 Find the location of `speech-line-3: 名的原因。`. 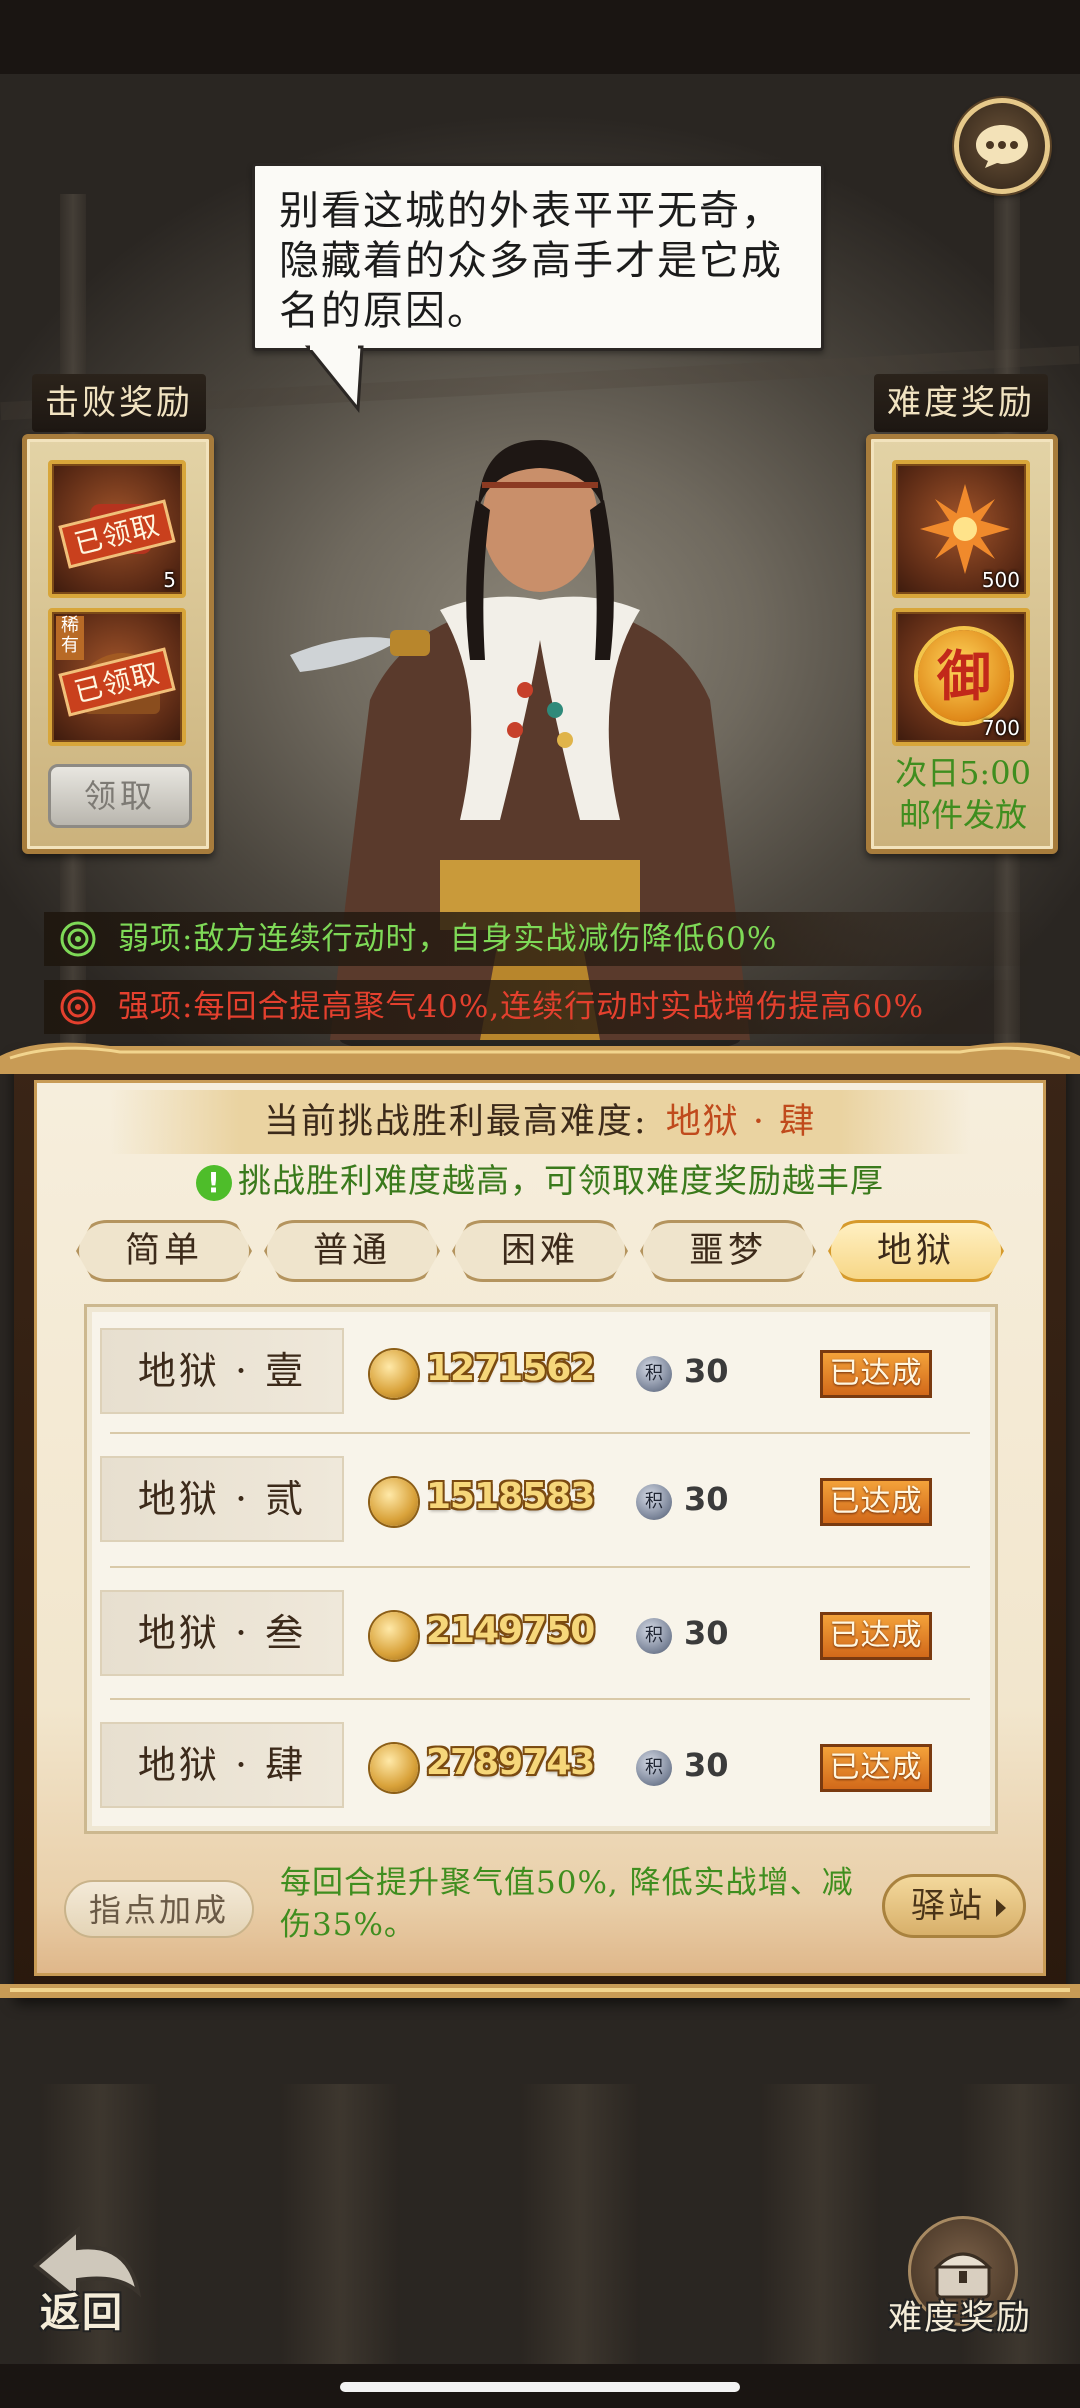

speech-line-3: 名的原因。 is located at coordinates (384, 311).